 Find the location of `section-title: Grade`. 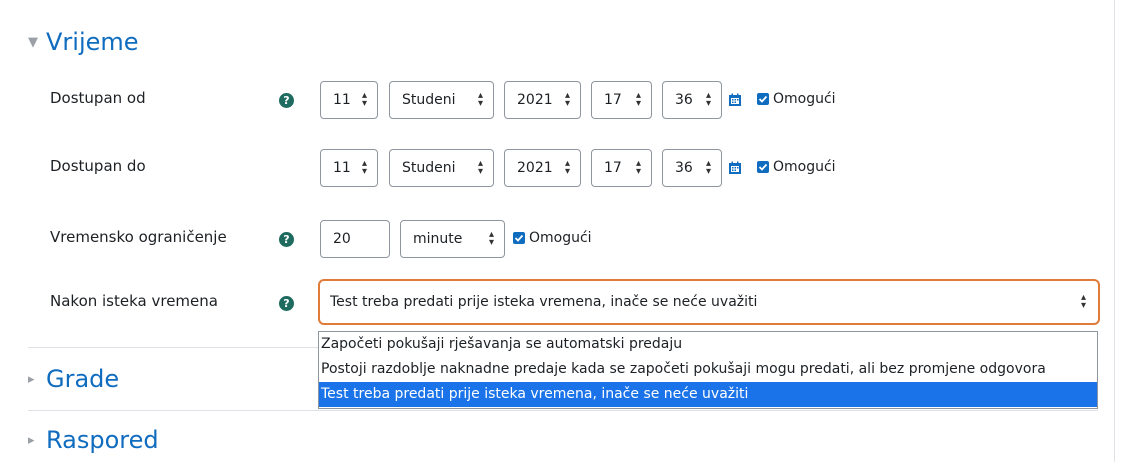

section-title: Grade is located at coordinates (83, 379).